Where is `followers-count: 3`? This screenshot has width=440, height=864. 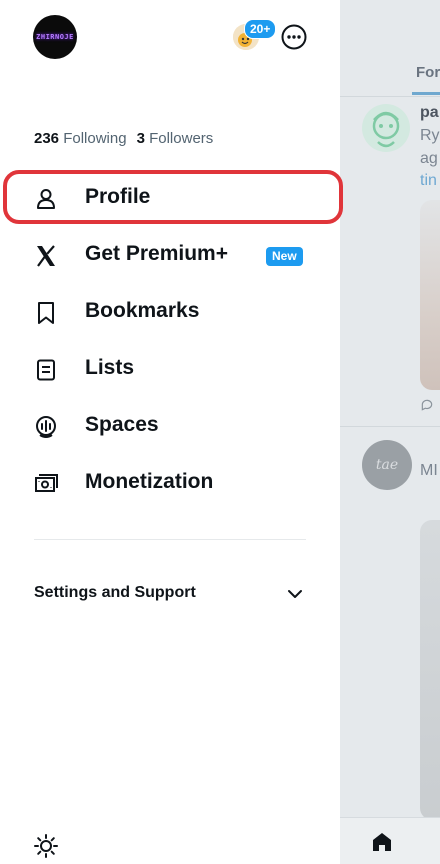 followers-count: 3 is located at coordinates (140, 138).